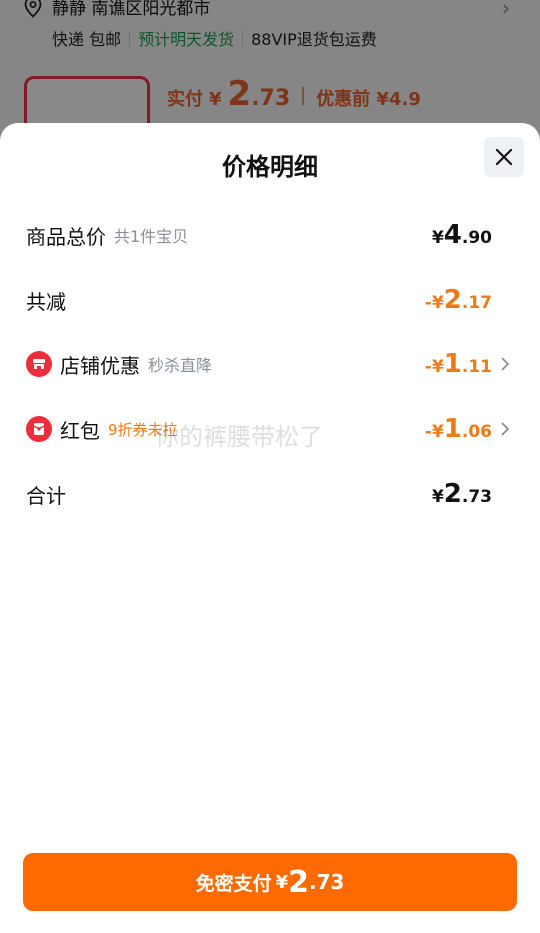 The height and width of the screenshot is (933, 540). What do you see at coordinates (270, 235) in the screenshot?
I see `row-goods-total: 商品总价 共1件宝贝 ¥ 4 .90` at bounding box center [270, 235].